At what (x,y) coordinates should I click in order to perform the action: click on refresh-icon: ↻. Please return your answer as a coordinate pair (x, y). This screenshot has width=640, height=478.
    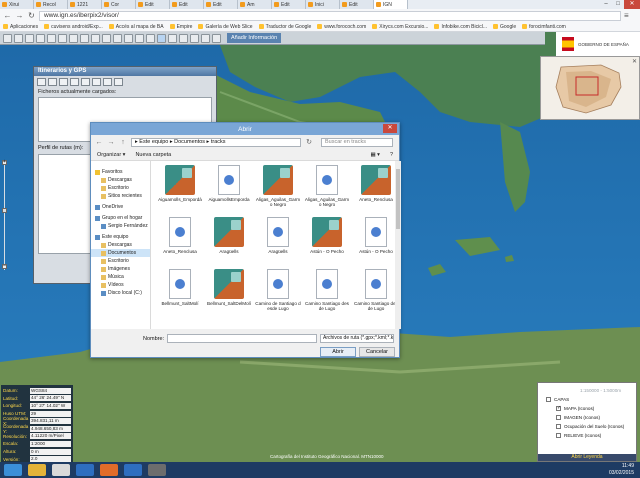
    Looking at the image, I should click on (309, 142).